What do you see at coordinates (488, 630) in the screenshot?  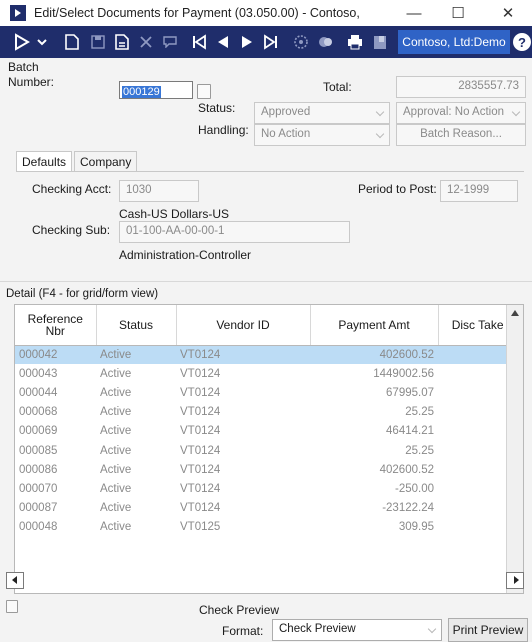 I see `print-preview-button: Print Preview` at bounding box center [488, 630].